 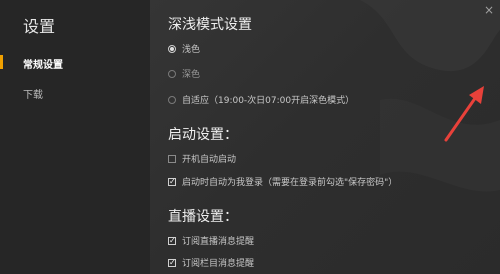 I want to click on startup-option-autologin: ✓ 启动时自动为我登录（需要在登录前勾选"保存密码"）, so click(x=282, y=181).